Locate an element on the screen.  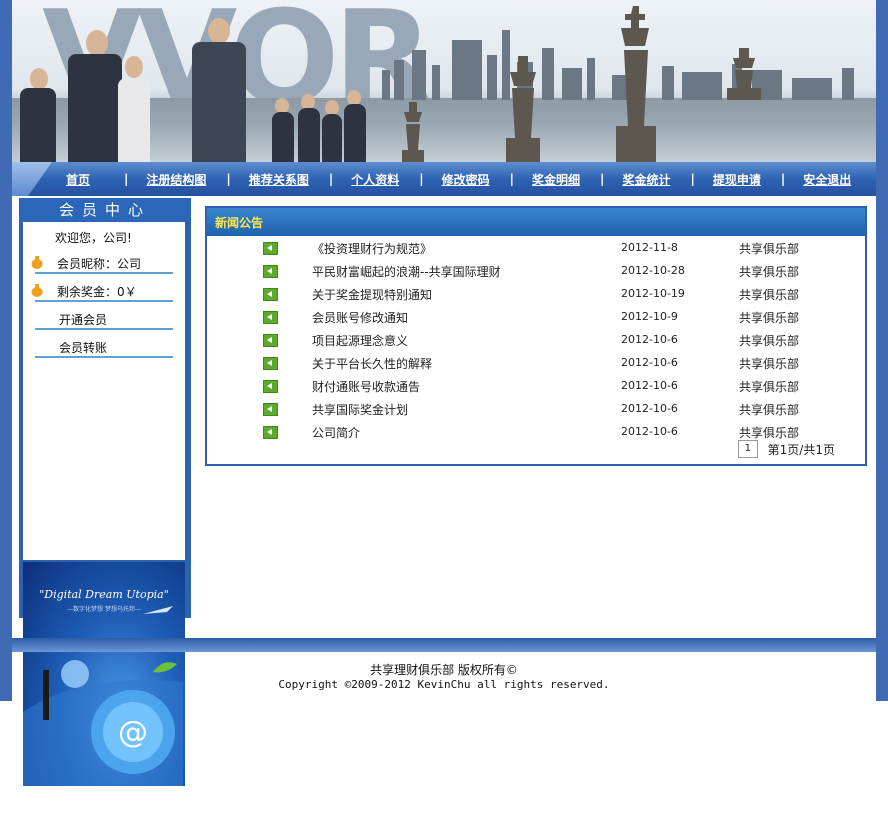
sidebar-menu: 欢迎您，公司! 会员昵称：公司 剩余奖金：0￥ 开通会员 会员转账 is located at coordinates (104, 391).